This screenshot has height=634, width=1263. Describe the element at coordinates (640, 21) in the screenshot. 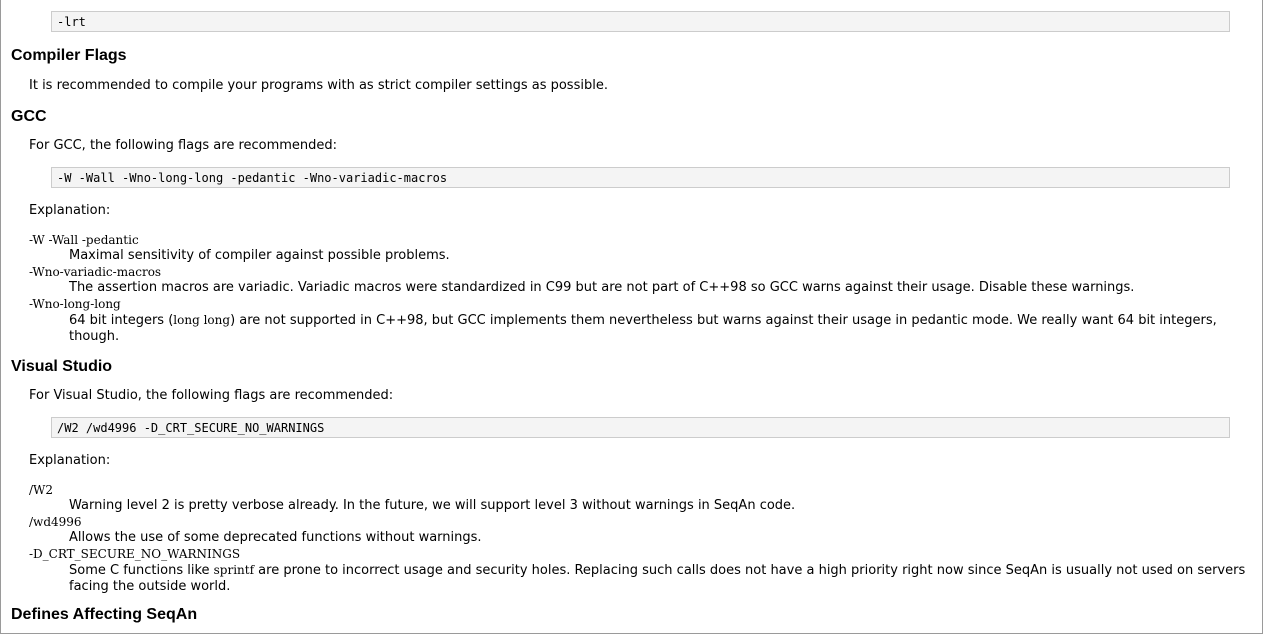

I see `code-block-lrt: -lrt` at that location.